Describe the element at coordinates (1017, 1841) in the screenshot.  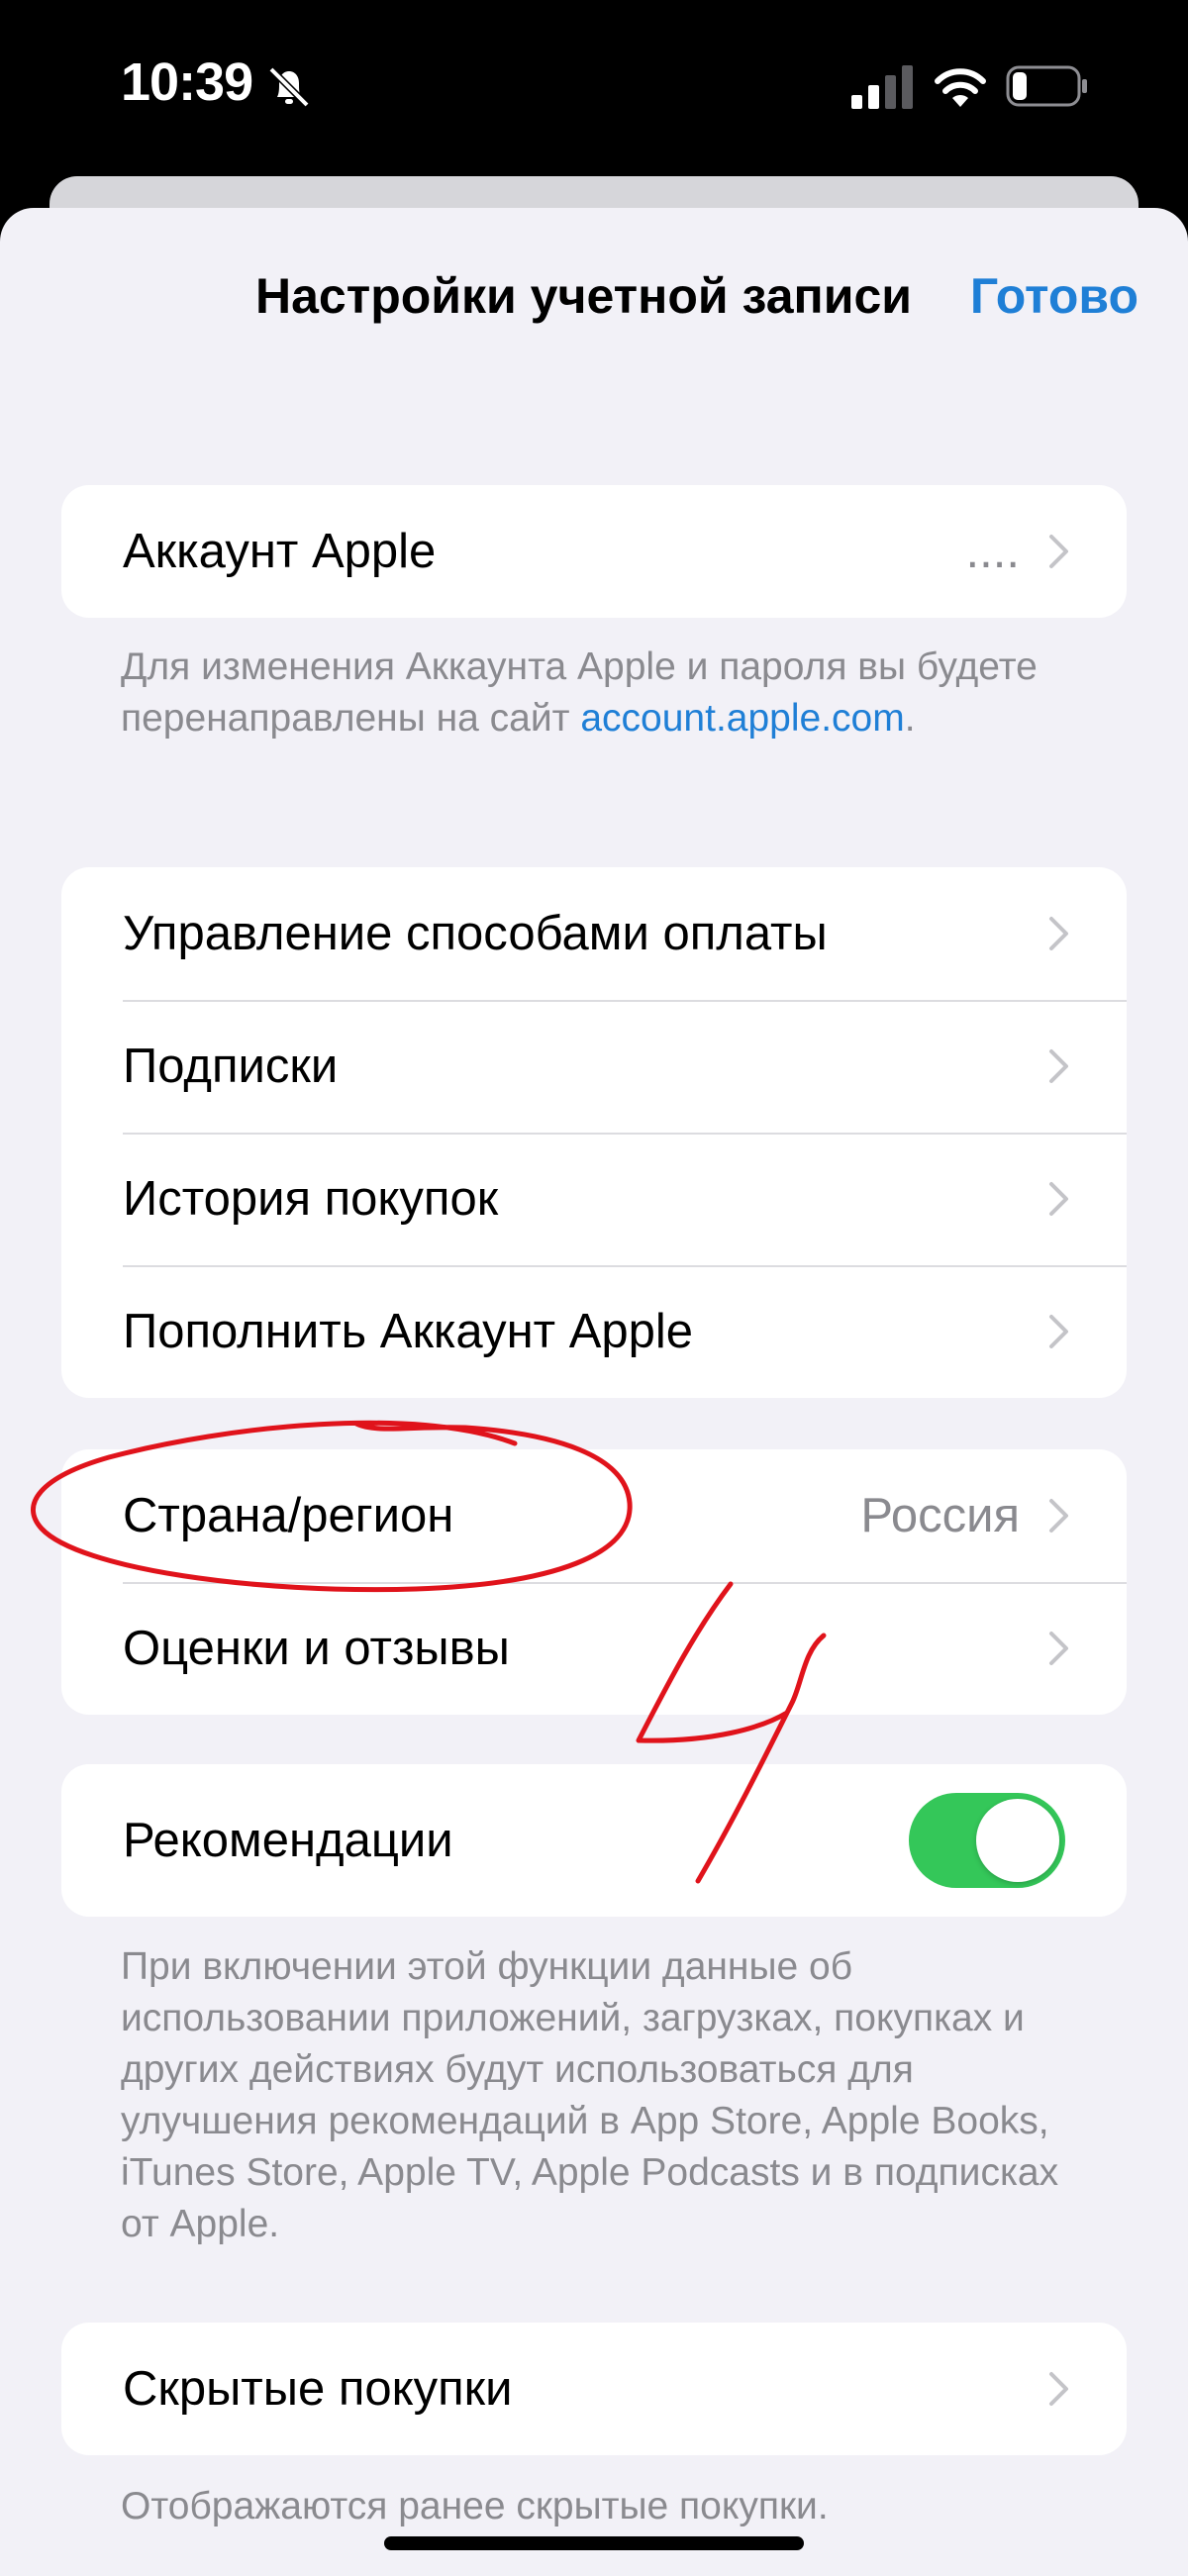
I see `toggle-knob` at that location.